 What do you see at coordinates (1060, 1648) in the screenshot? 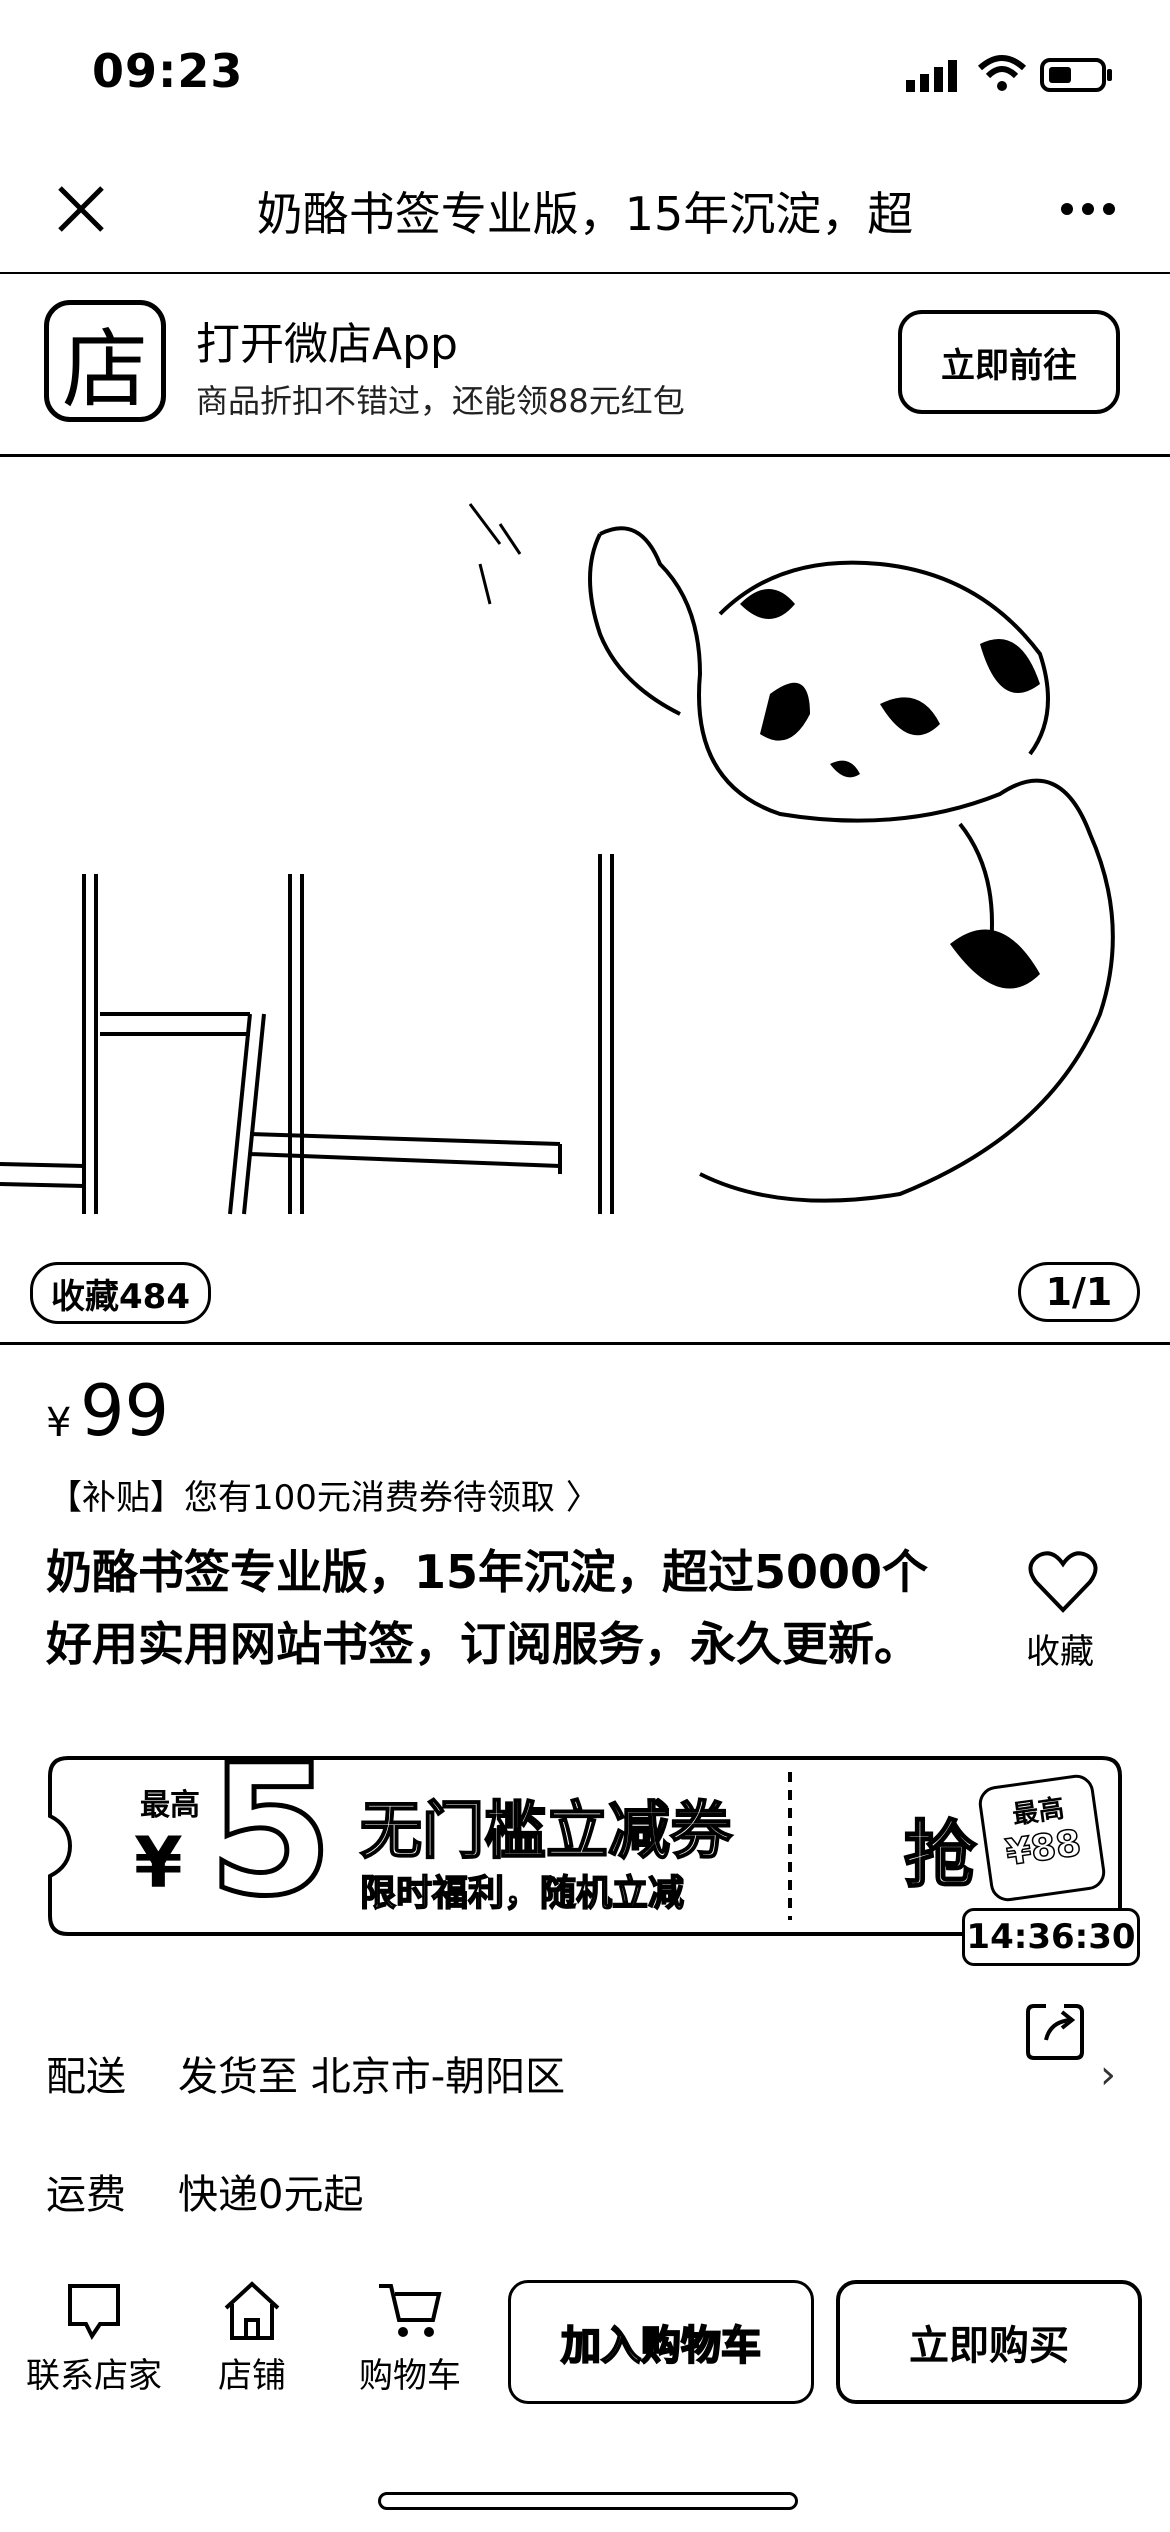
I see `favorite-button-label: 收藏` at bounding box center [1060, 1648].